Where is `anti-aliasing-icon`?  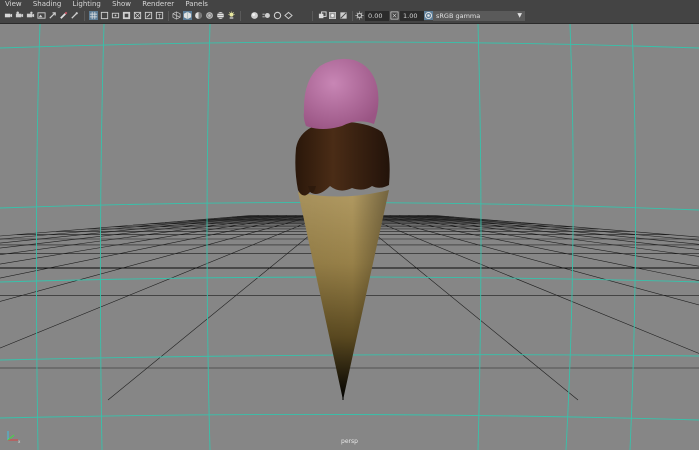
anti-aliasing-icon is located at coordinates (277, 15).